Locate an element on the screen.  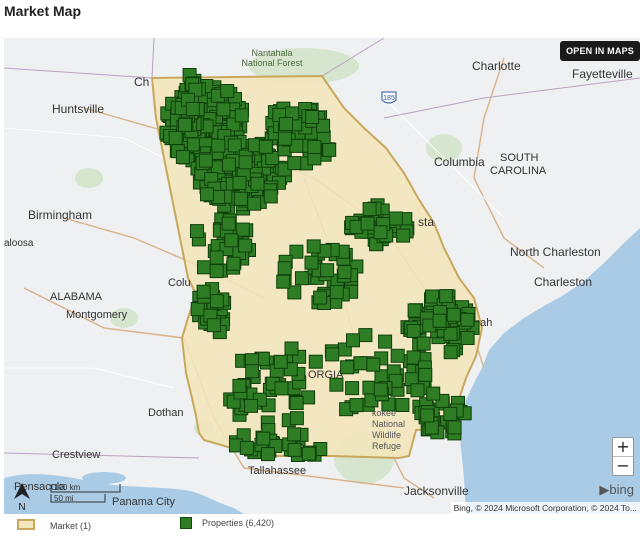
north-arrow-icon: N is located at coordinates (22, 496).